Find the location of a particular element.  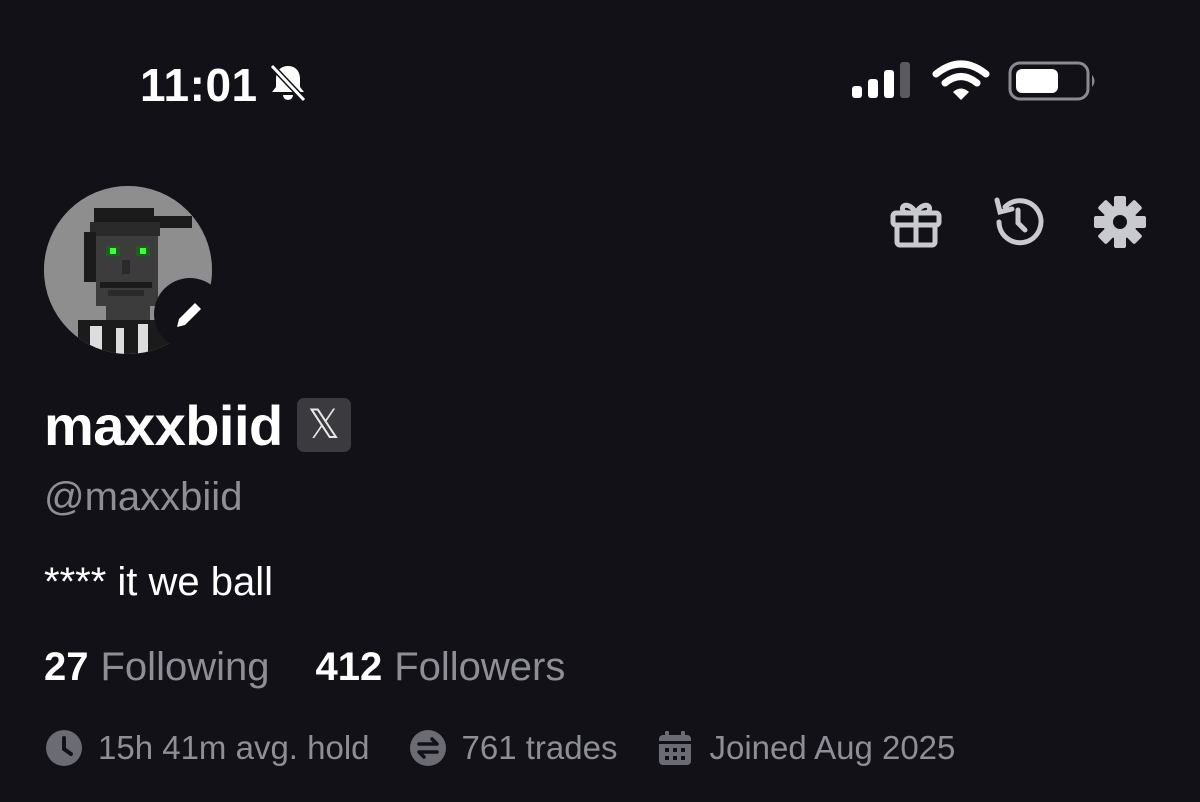

edit-avatar-button is located at coordinates (190, 314).